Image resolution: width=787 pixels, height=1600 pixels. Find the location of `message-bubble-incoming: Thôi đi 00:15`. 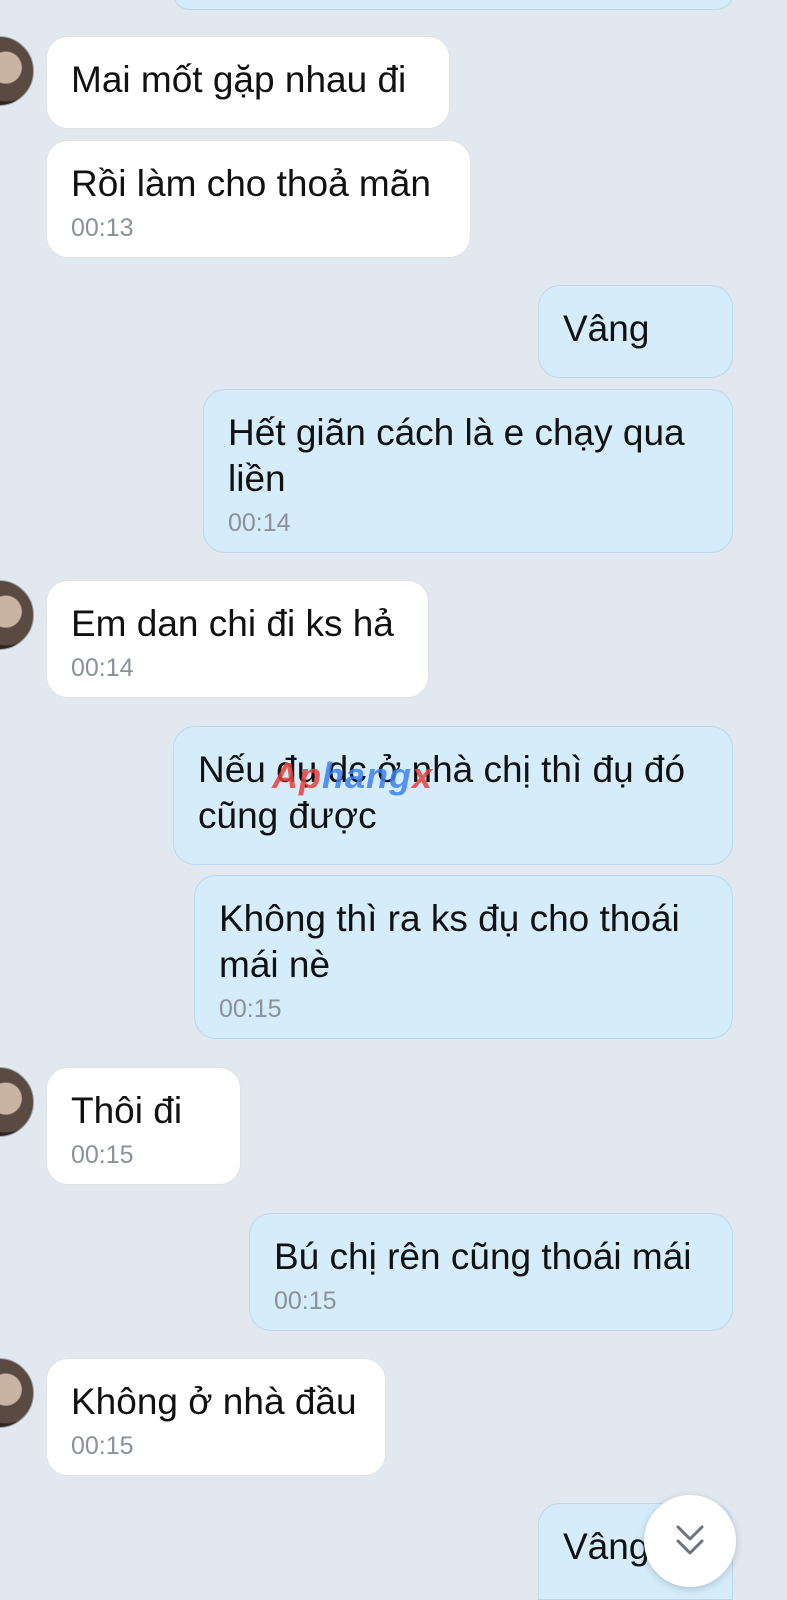

message-bubble-incoming: Thôi đi 00:15 is located at coordinates (143, 1126).